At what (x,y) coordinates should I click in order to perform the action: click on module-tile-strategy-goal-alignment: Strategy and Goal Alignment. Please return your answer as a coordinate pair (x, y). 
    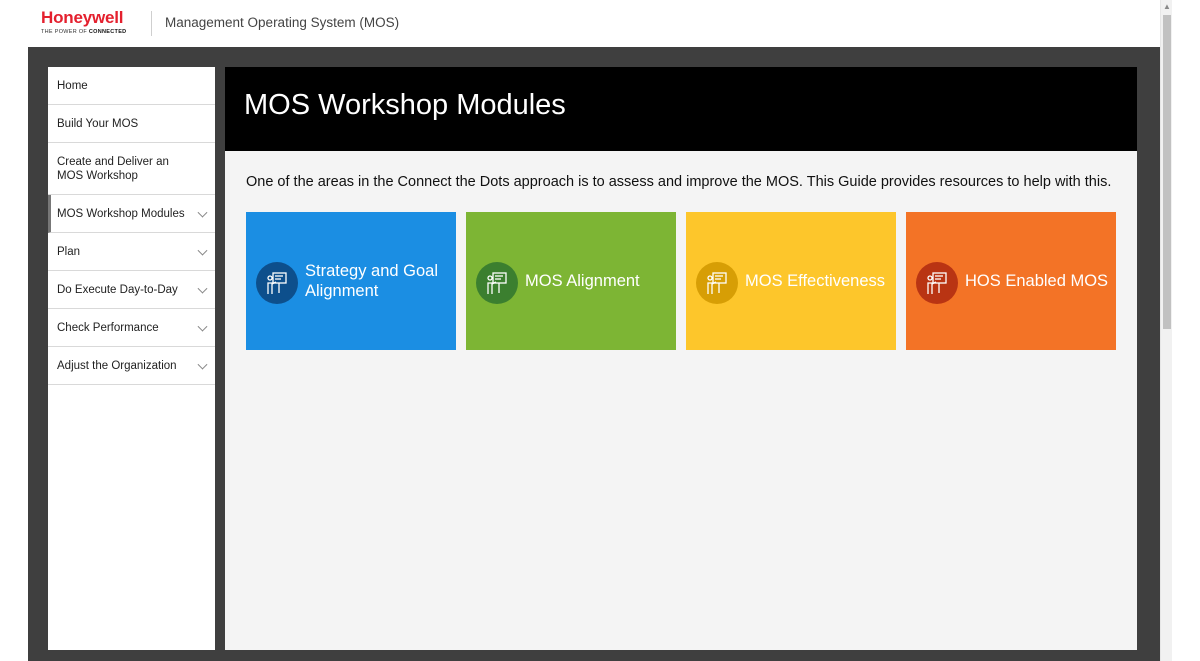
    Looking at the image, I should click on (351, 281).